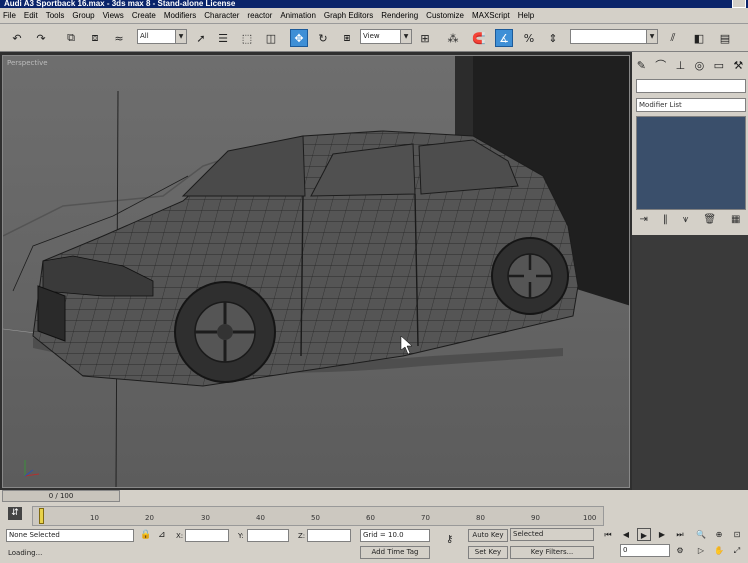 The width and height of the screenshot is (748, 563). What do you see at coordinates (700, 65) in the screenshot?
I see `motion-tab-icon: ◎` at bounding box center [700, 65].